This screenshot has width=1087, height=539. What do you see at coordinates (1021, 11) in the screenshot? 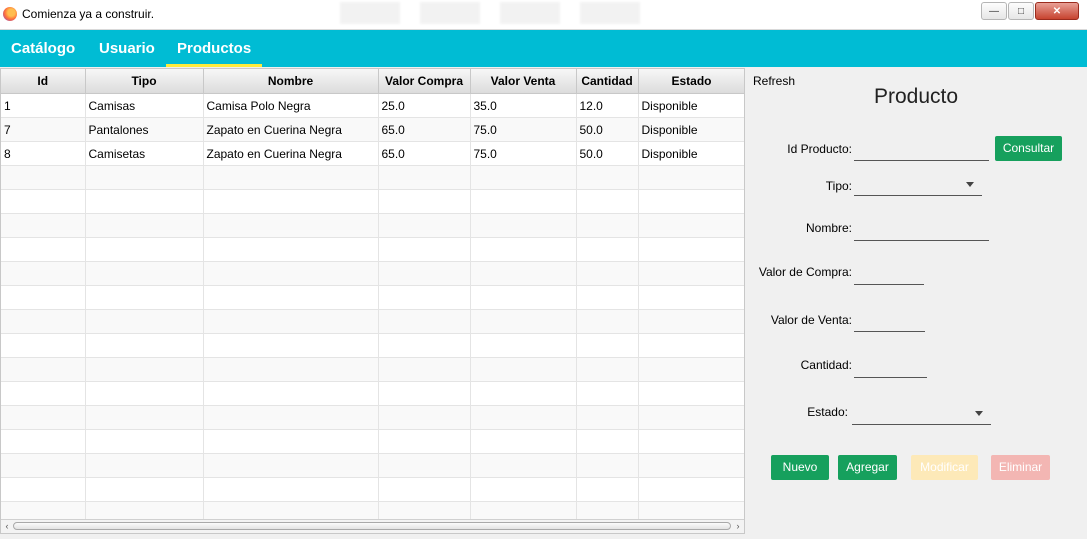
I see `maximize-button: □` at bounding box center [1021, 11].